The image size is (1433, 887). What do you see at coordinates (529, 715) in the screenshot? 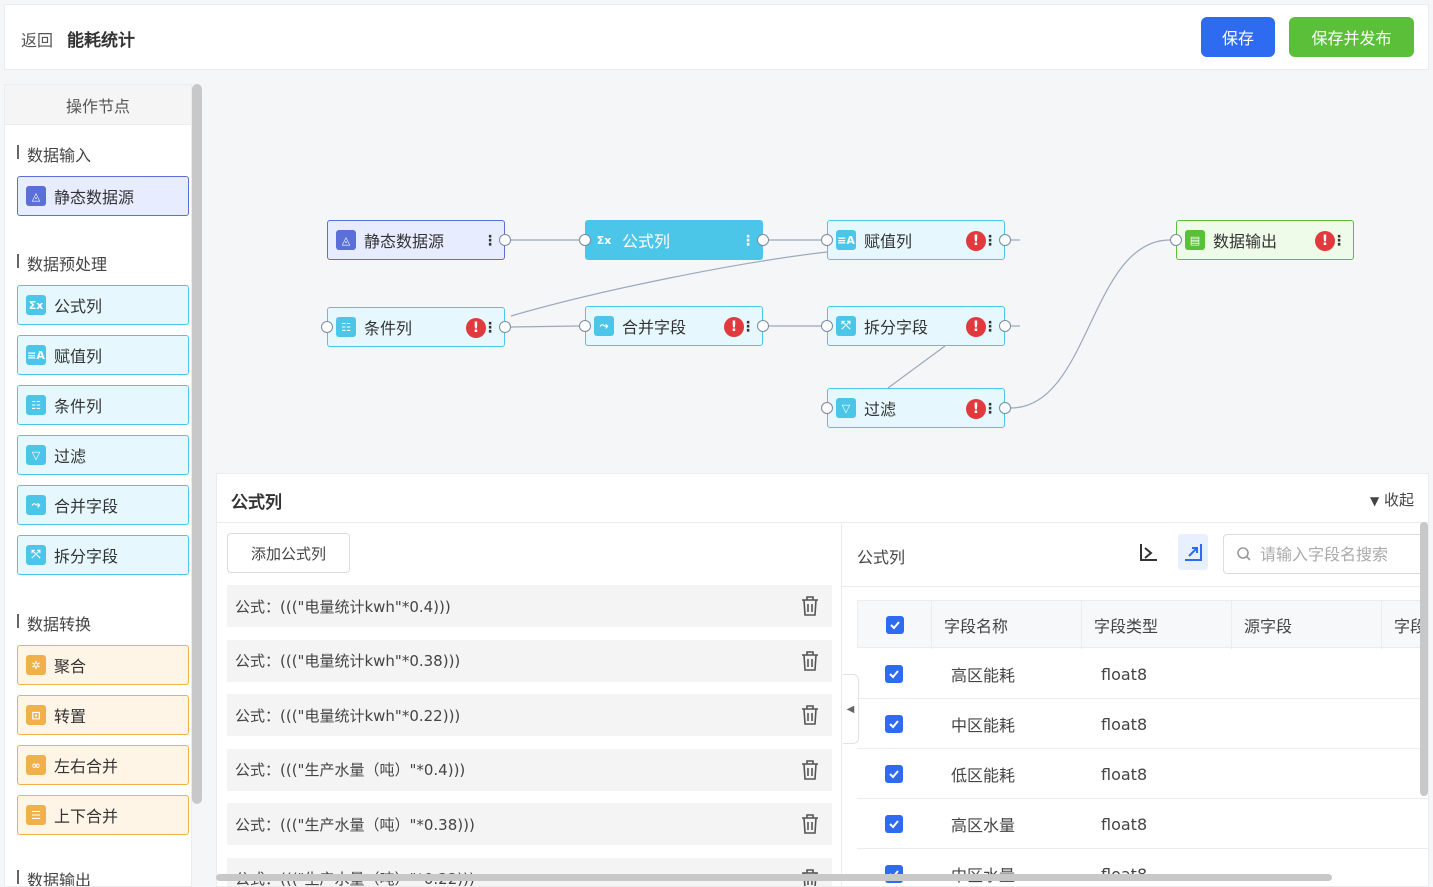
I see `formula-row: 公式：((("电量统计kwh"*0.22)))` at bounding box center [529, 715].